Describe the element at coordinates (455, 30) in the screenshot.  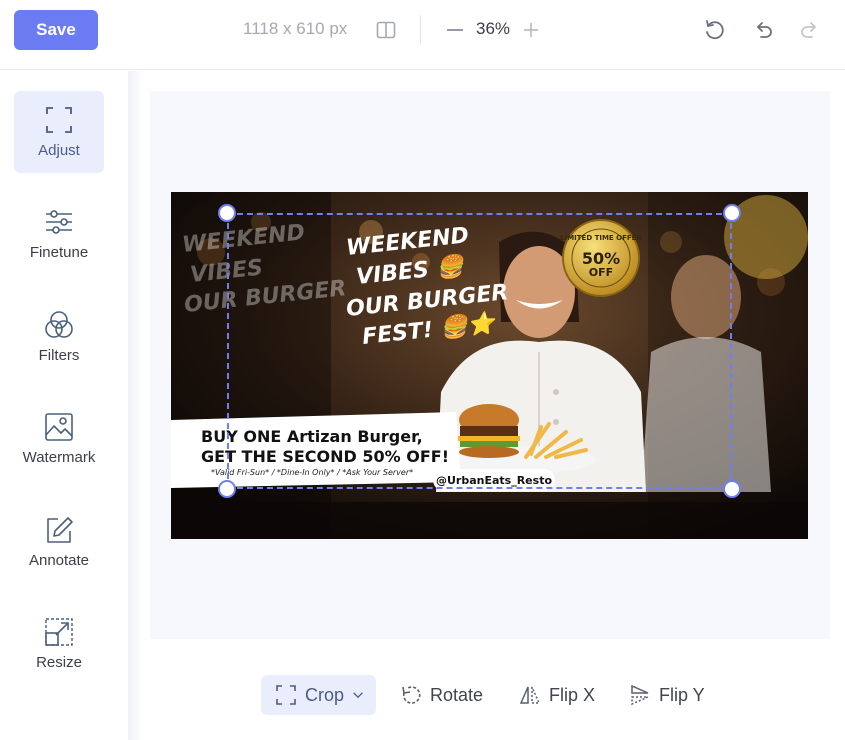
I see `zoom-out-icon` at that location.